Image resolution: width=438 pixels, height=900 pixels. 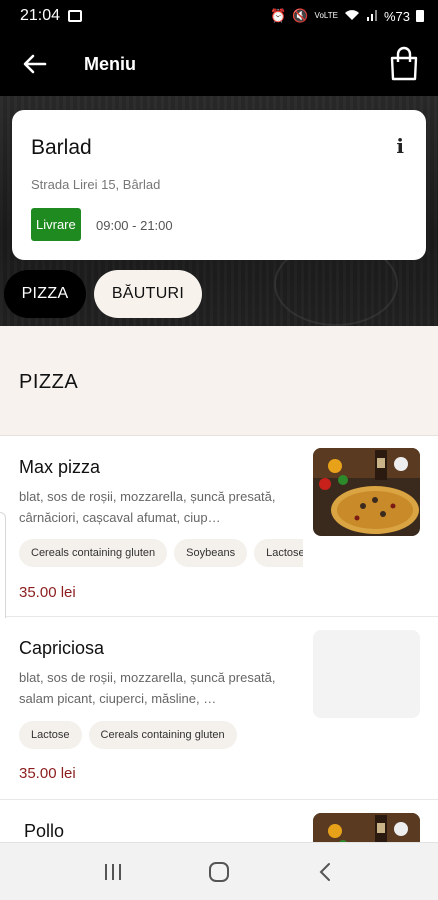 I want to click on product-name: Capriciosa, so click(x=62, y=648).